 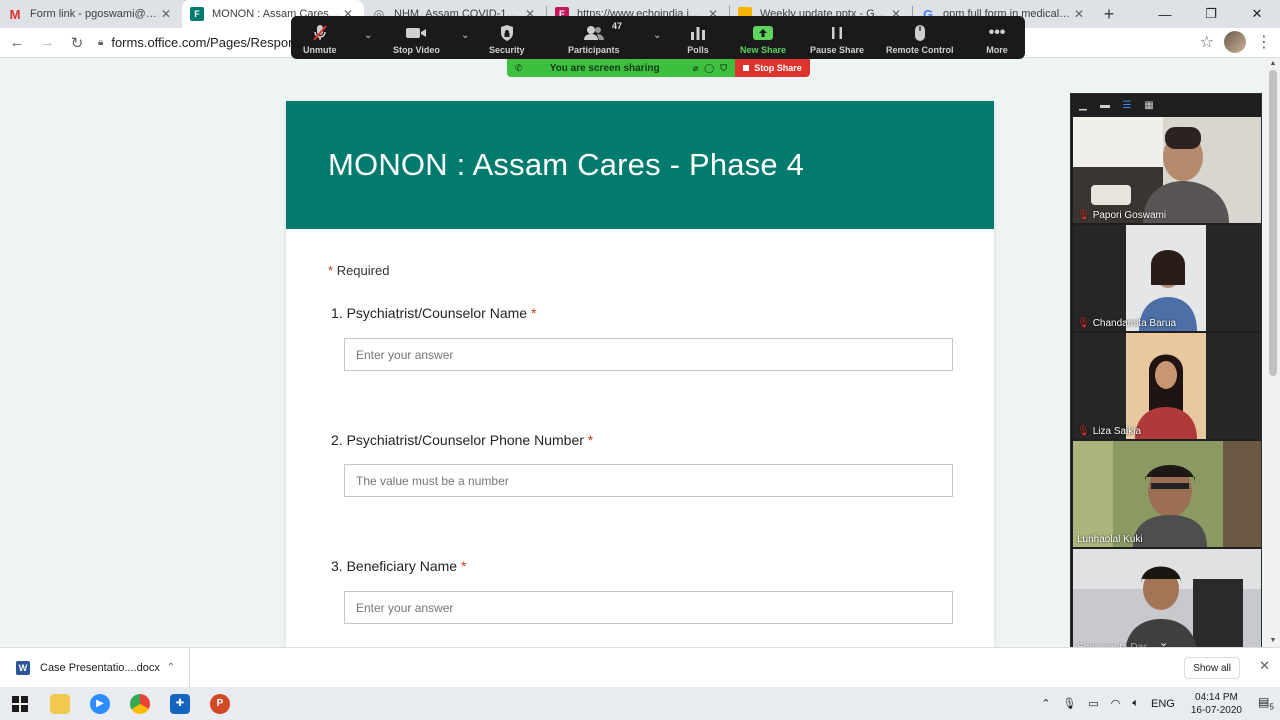 What do you see at coordinates (1216, 704) in the screenshot?
I see `taskbar-clock: 04:14 PM 16-07-2020` at bounding box center [1216, 704].